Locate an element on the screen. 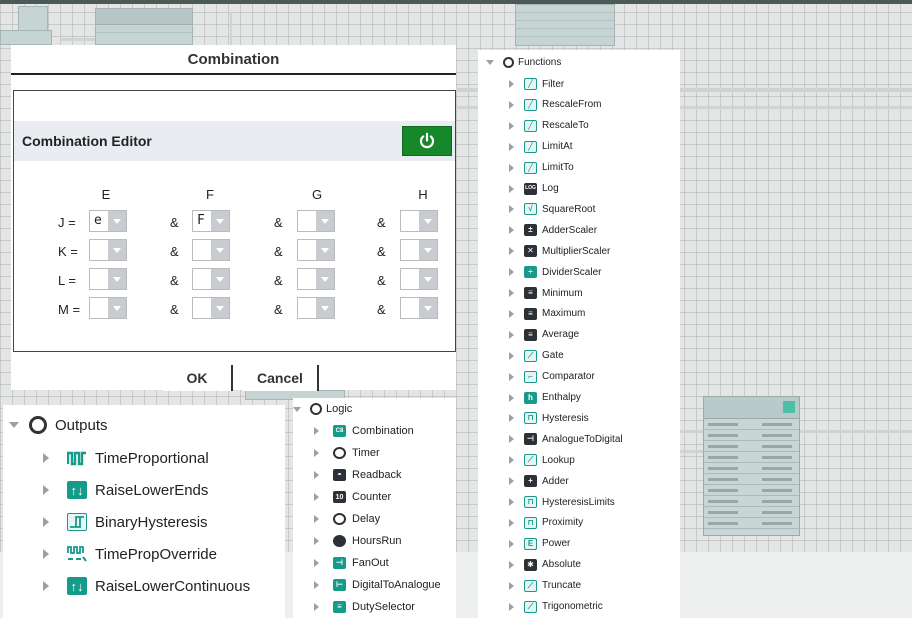 The width and height of the screenshot is (912, 618). select-l-e is located at coordinates (108, 279).